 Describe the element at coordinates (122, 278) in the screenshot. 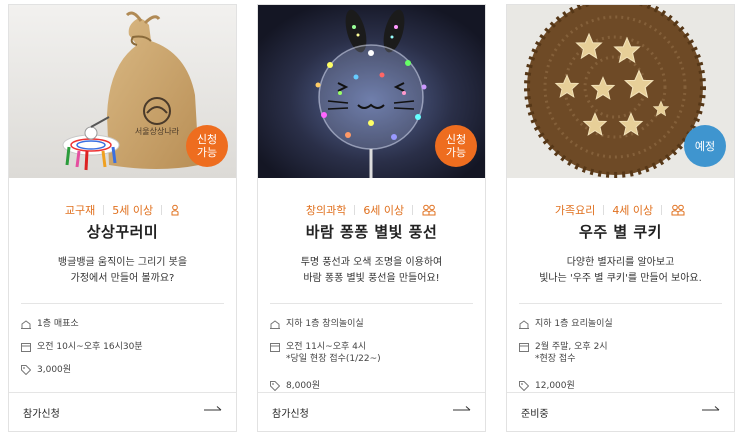

I see `description-line-2: 가정에서 만들어 볼까요?` at that location.